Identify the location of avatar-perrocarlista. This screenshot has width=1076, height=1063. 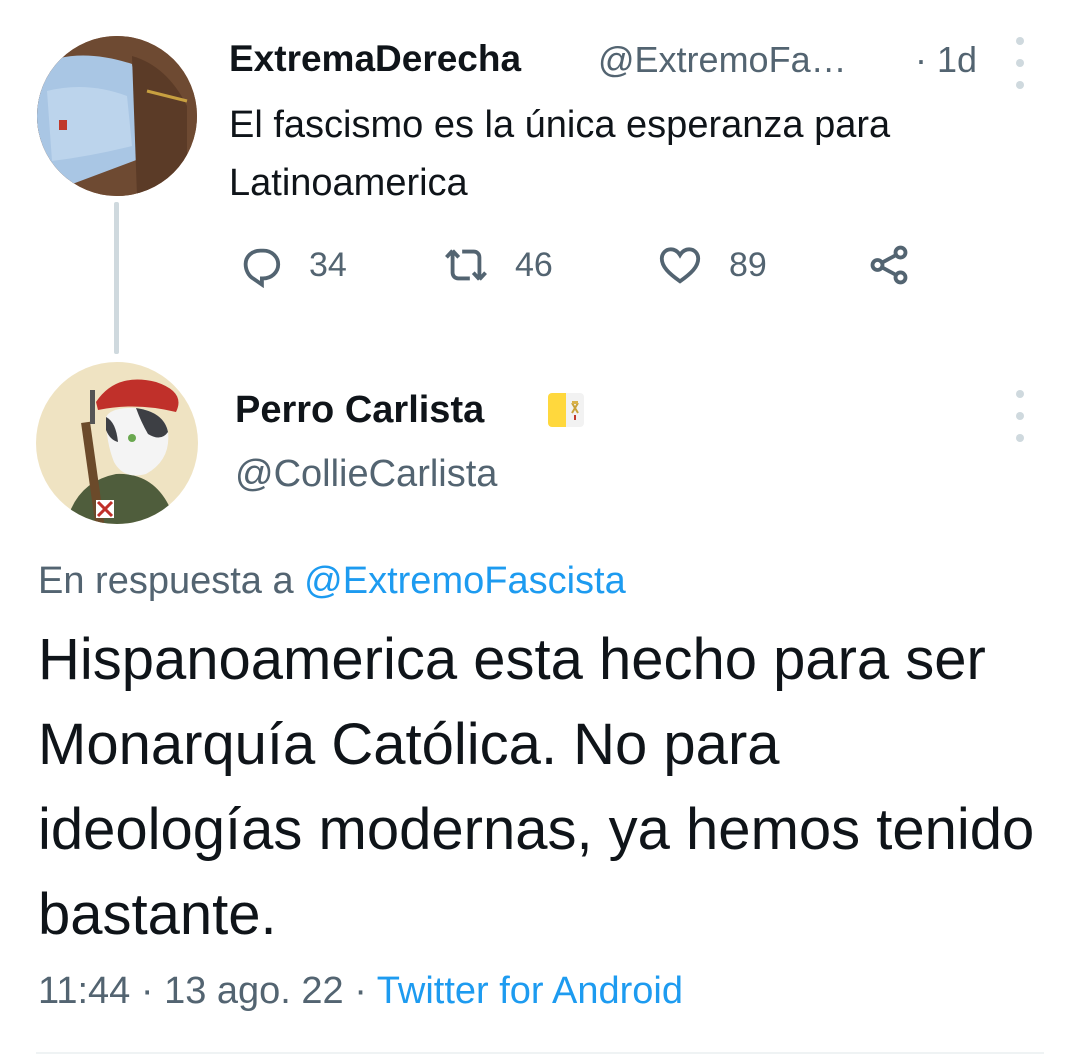
(117, 443).